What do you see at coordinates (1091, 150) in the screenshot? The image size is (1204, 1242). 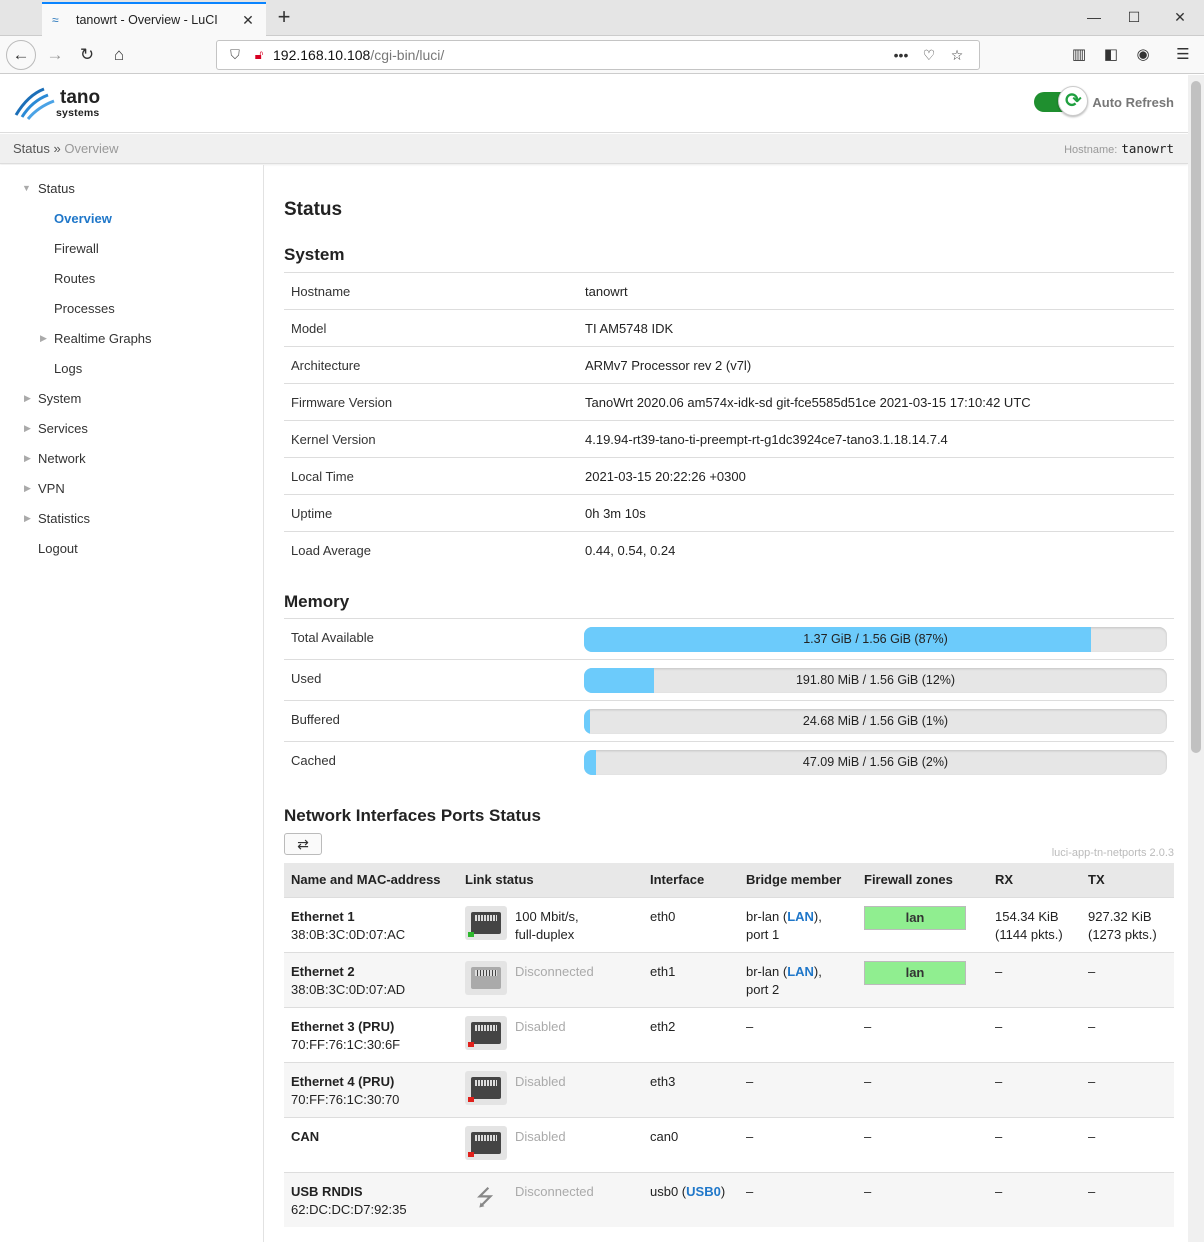 I see `hostname-label: Hostname:` at bounding box center [1091, 150].